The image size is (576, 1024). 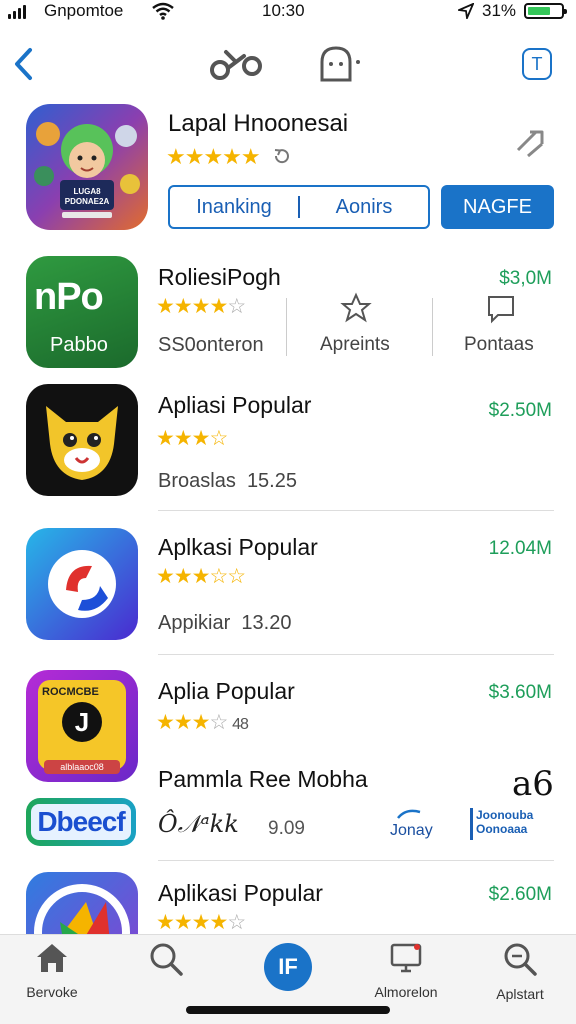 What do you see at coordinates (355, 344) in the screenshot?
I see `column-label: Apreints` at bounding box center [355, 344].